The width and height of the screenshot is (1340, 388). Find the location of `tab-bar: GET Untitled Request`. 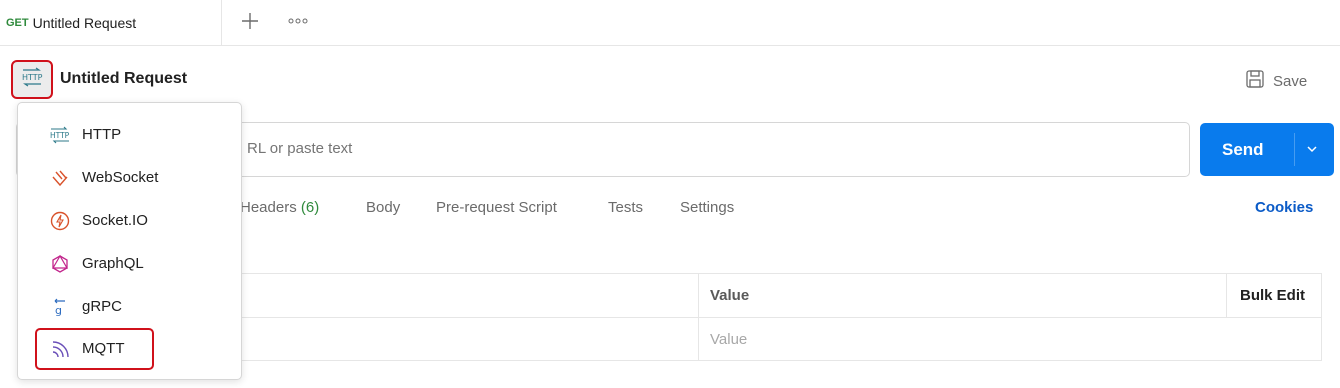

tab-bar: GET Untitled Request is located at coordinates (670, 23).